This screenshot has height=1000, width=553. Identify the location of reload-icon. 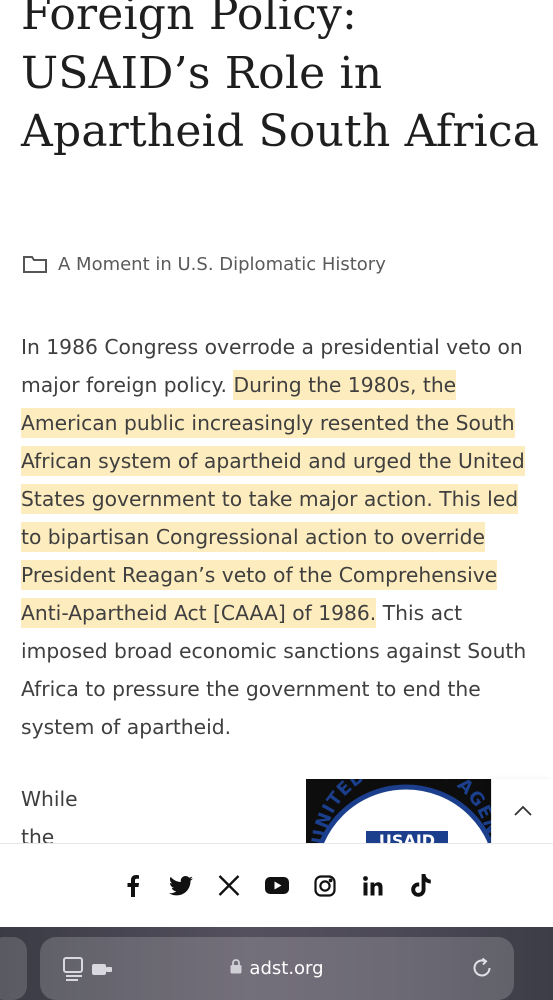
(482, 970).